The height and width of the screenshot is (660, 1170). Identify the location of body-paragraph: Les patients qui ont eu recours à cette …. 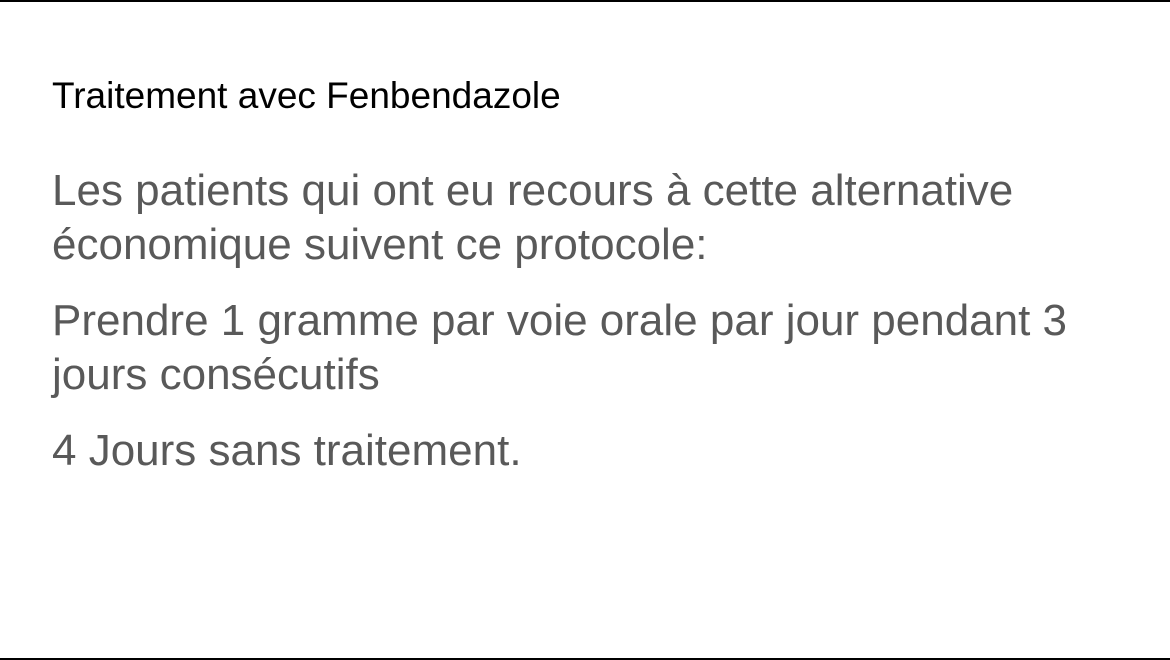
(533, 217).